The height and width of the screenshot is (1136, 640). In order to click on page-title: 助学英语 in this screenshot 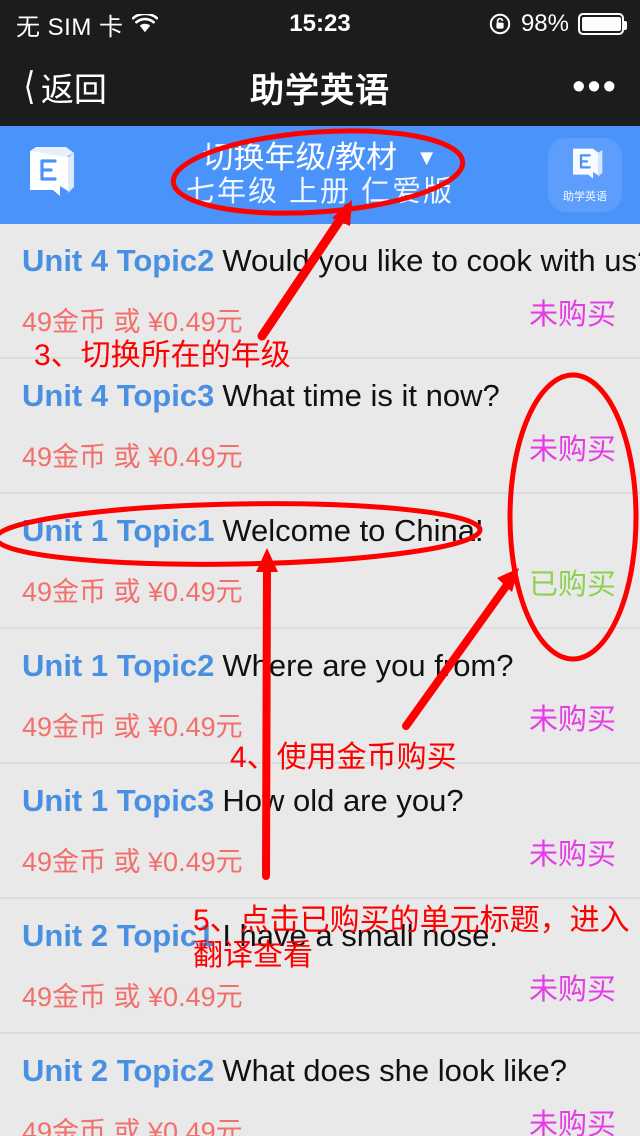, I will do `click(320, 90)`.